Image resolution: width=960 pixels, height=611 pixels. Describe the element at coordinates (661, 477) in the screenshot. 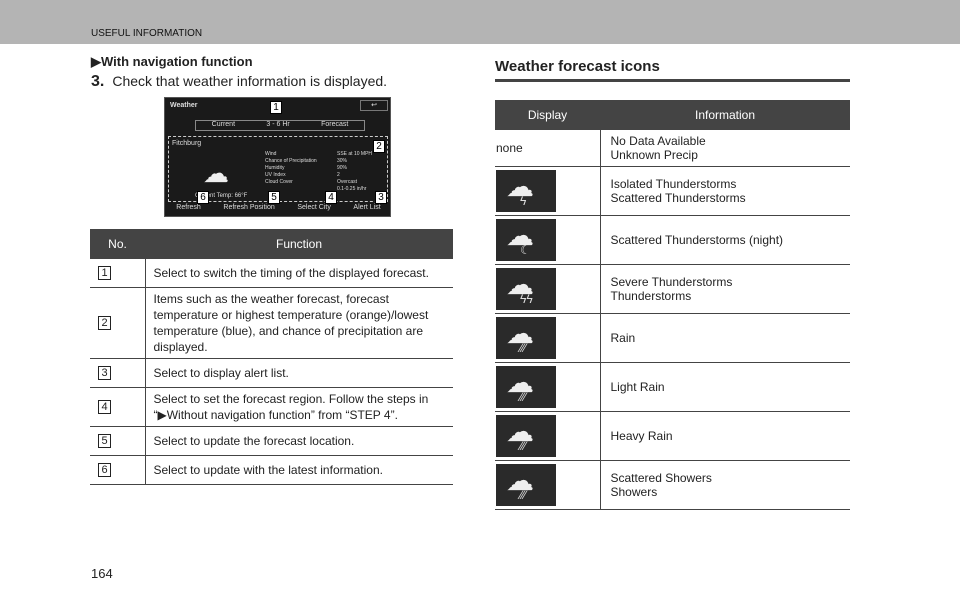

I see `info-line: Scattered Showers` at that location.